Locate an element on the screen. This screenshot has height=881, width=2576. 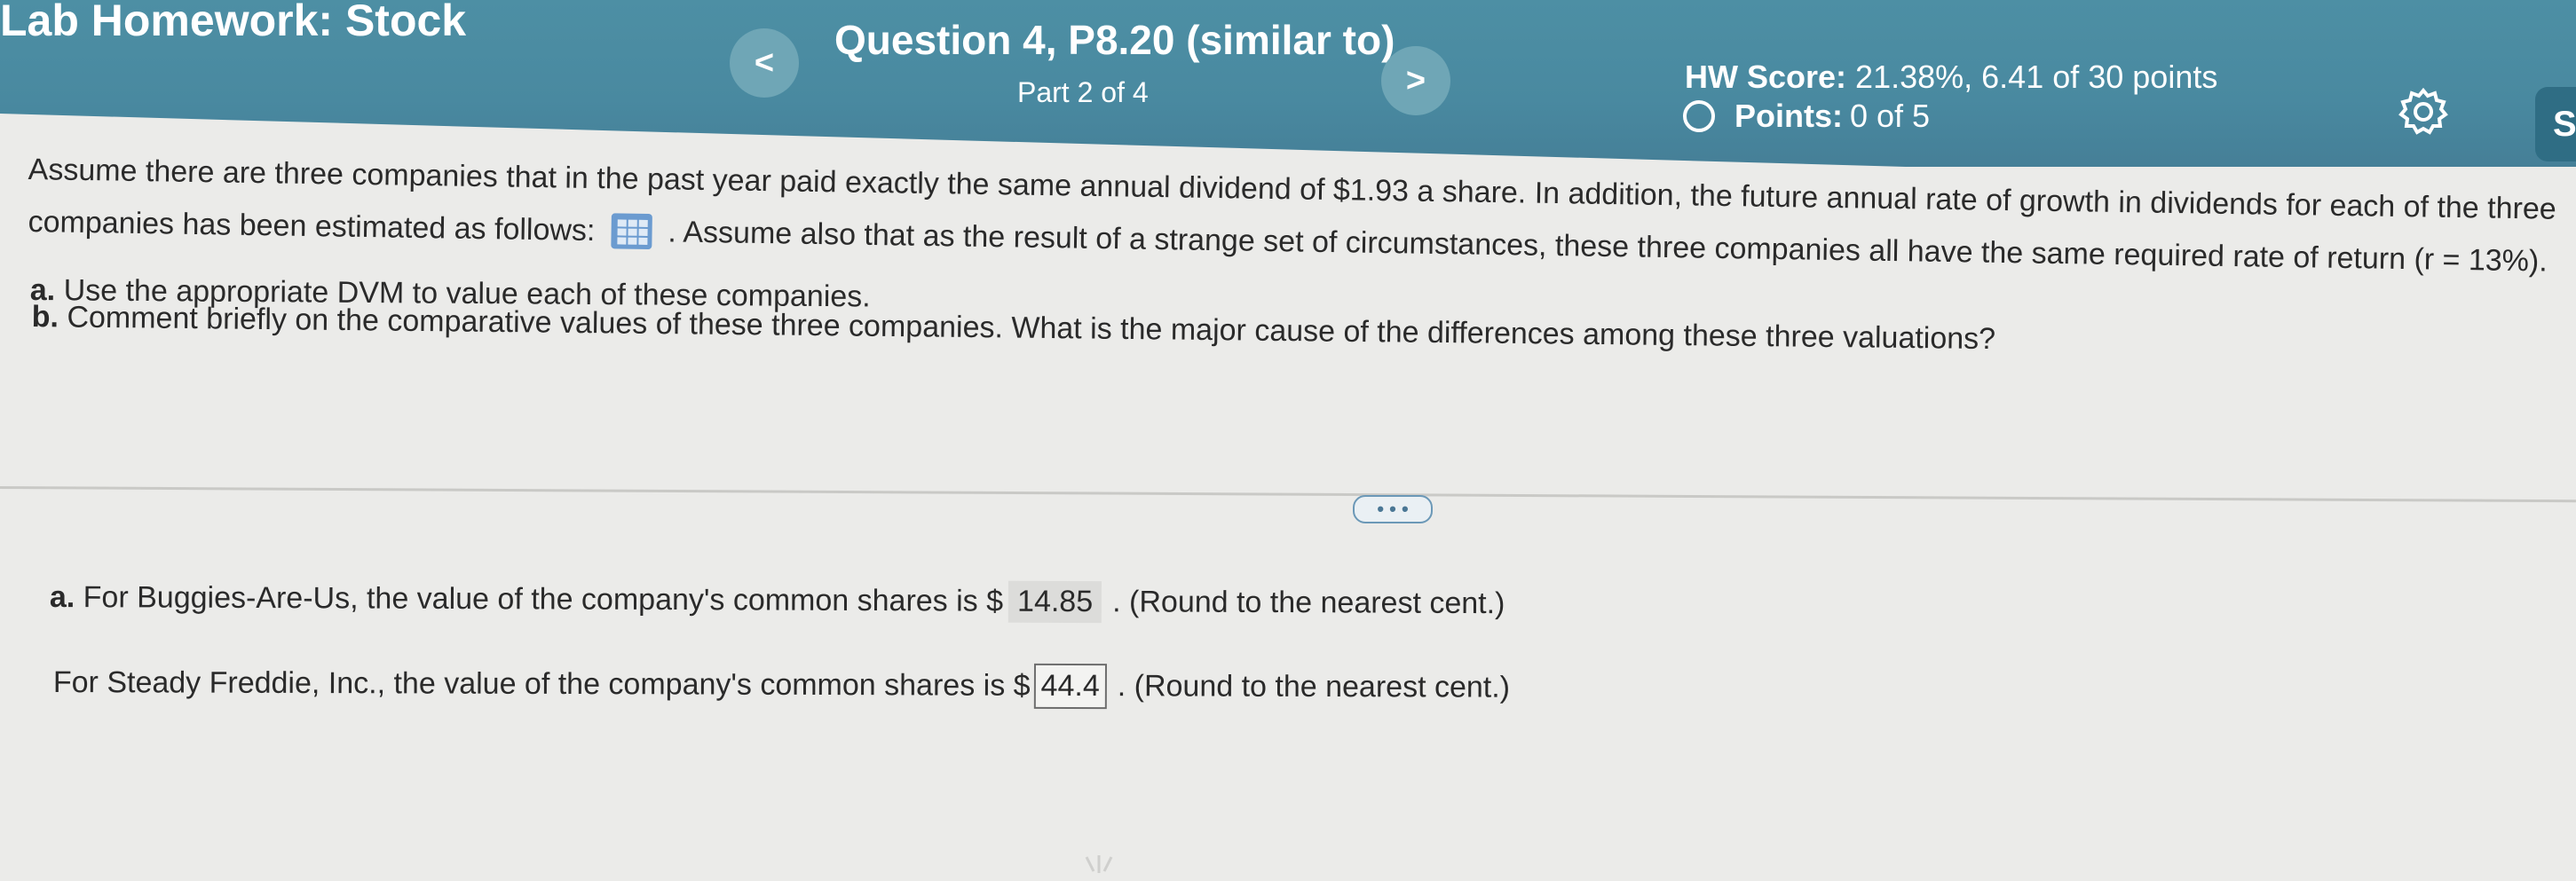
points-label: Points: is located at coordinates (1788, 116).